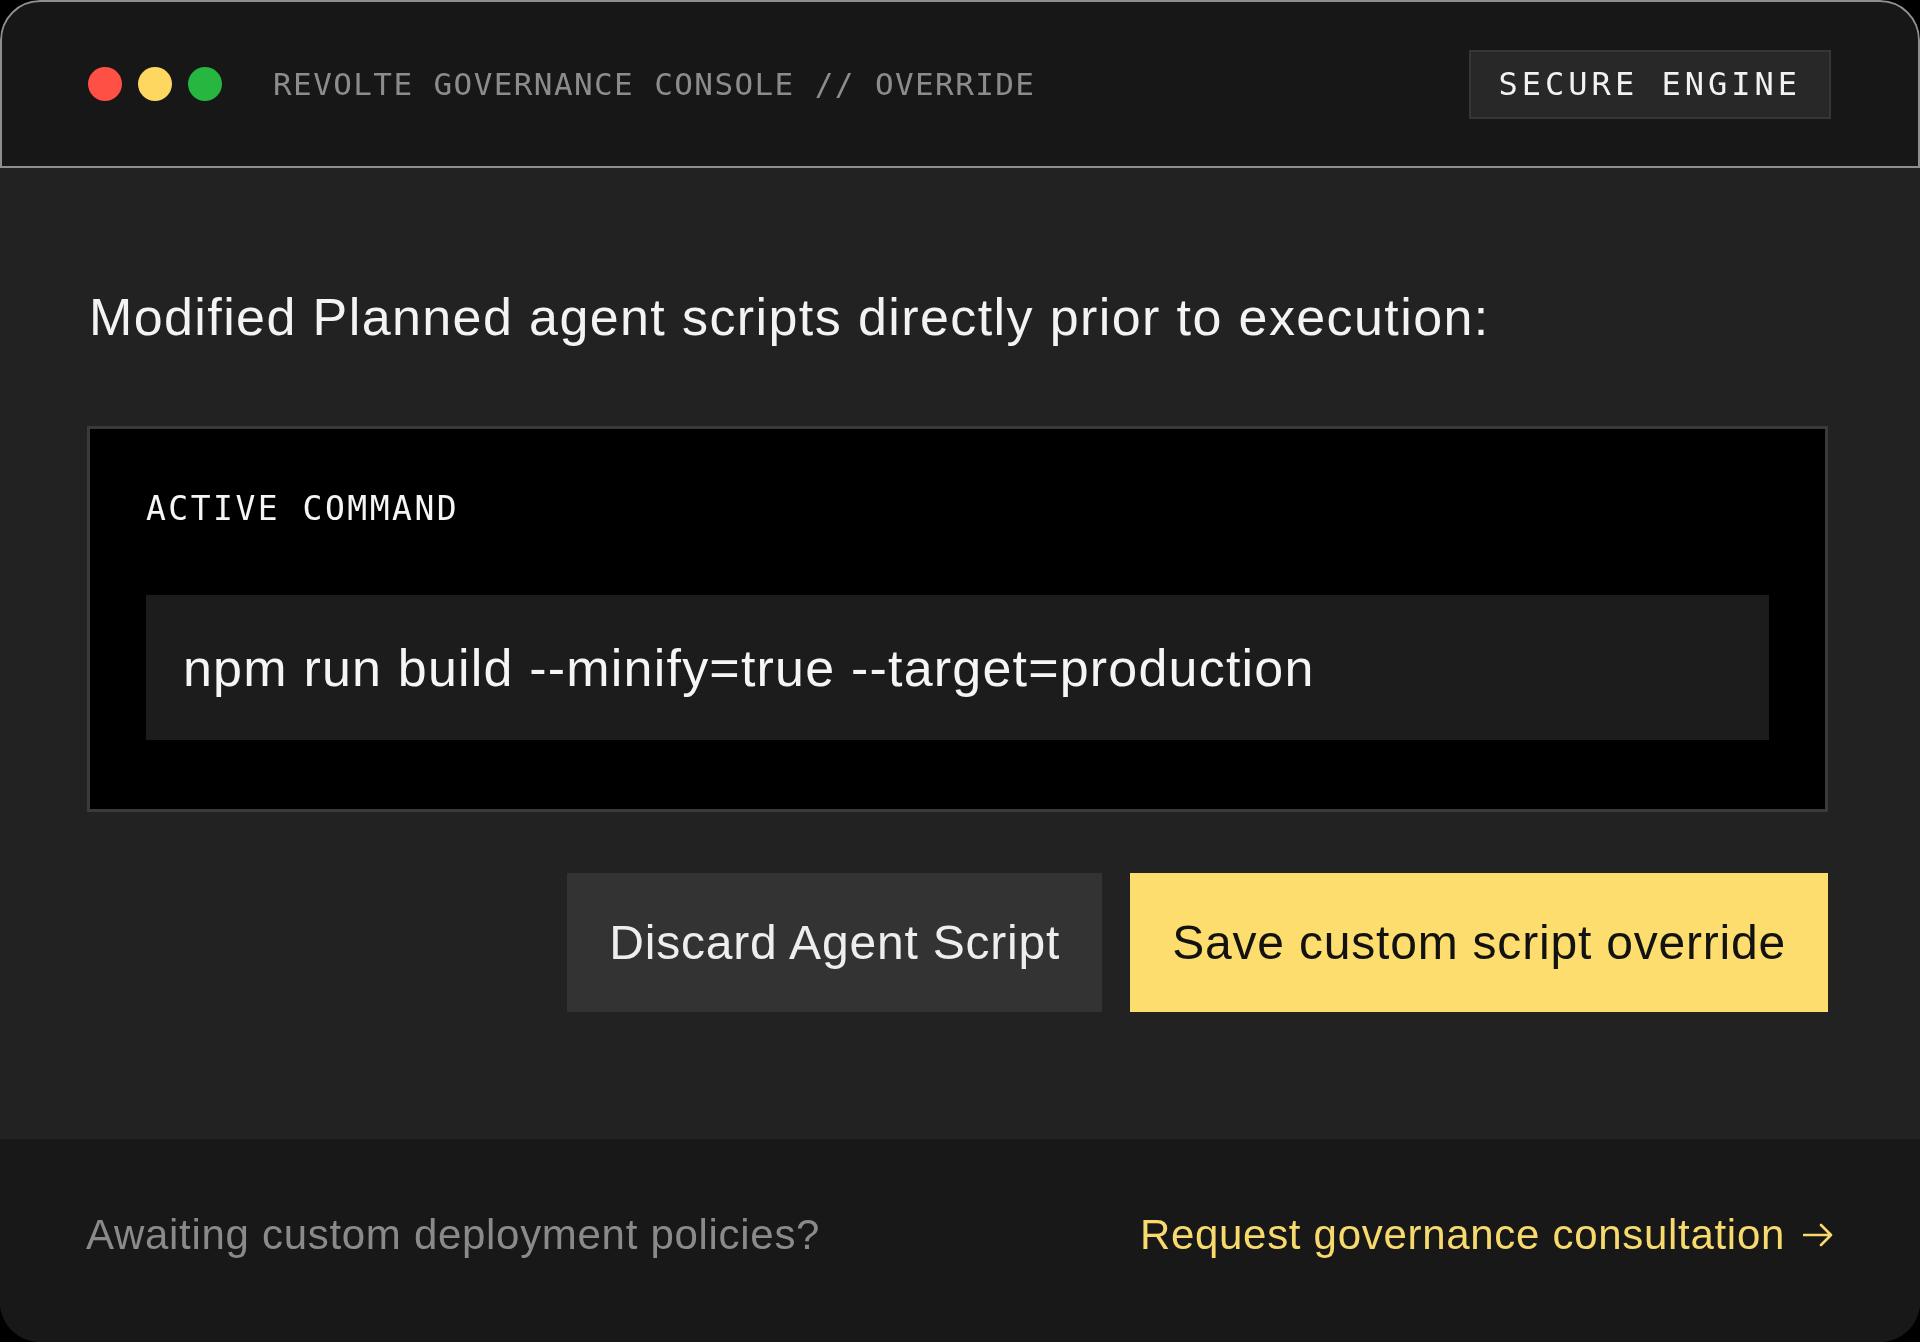 The width and height of the screenshot is (1920, 1342). What do you see at coordinates (1649, 84) in the screenshot?
I see `status-badge: SECURE ENGINE` at bounding box center [1649, 84].